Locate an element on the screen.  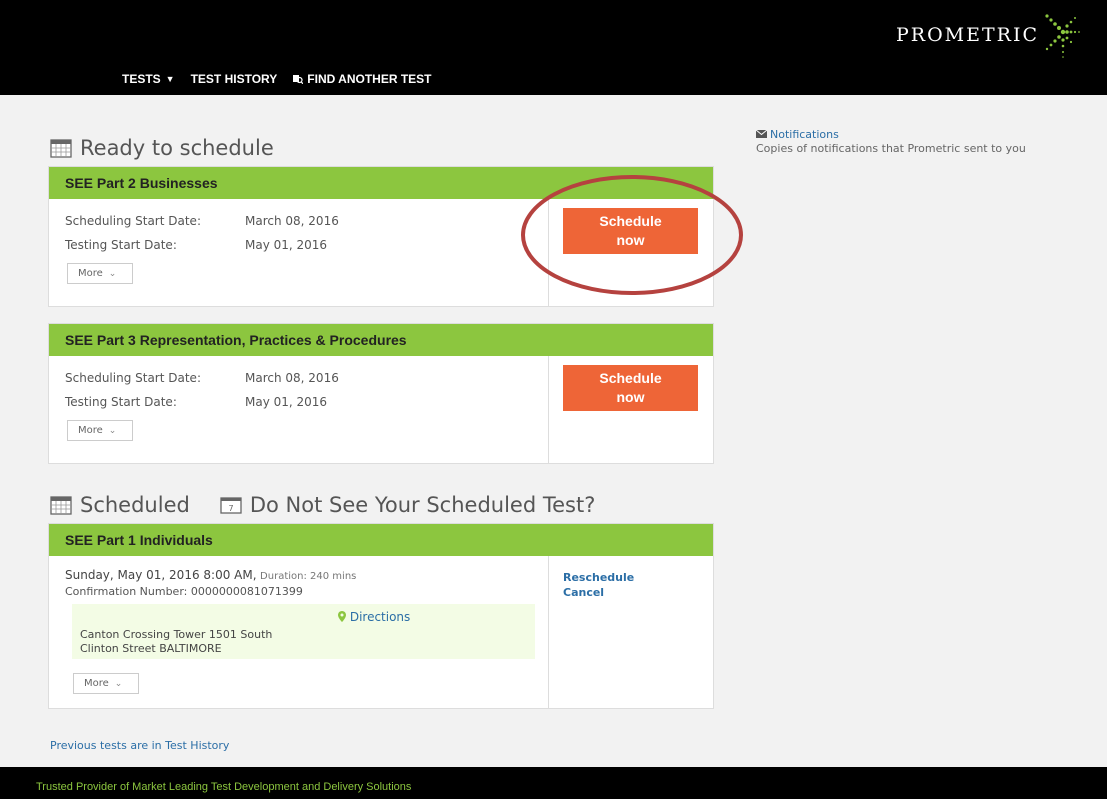
envelope-icon is located at coordinates (761, 134).